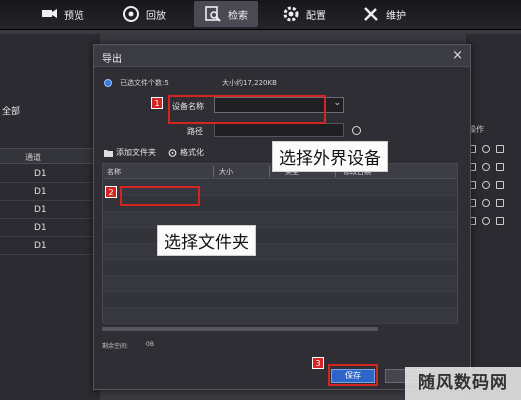  I want to click on step-badge-2: 2, so click(111, 192).